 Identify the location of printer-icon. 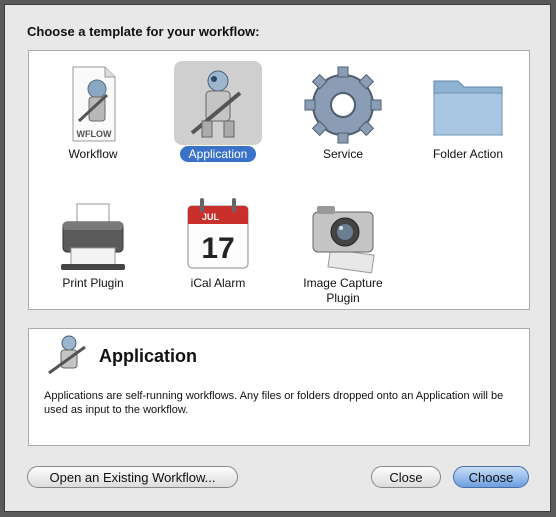
(93, 236).